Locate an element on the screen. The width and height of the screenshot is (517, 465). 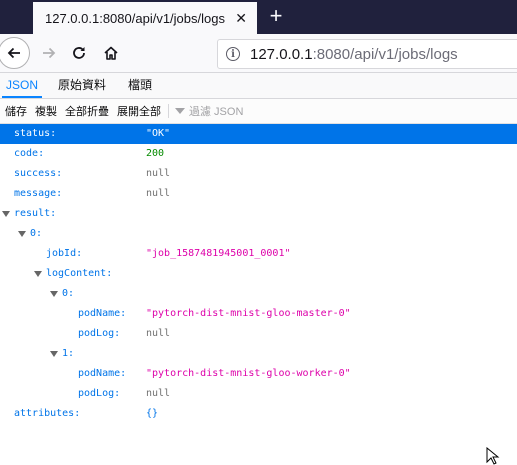
viewer-toolbar: 儲存 複製 全部折疊 展開全部 過濾 JSON is located at coordinates (258, 111).